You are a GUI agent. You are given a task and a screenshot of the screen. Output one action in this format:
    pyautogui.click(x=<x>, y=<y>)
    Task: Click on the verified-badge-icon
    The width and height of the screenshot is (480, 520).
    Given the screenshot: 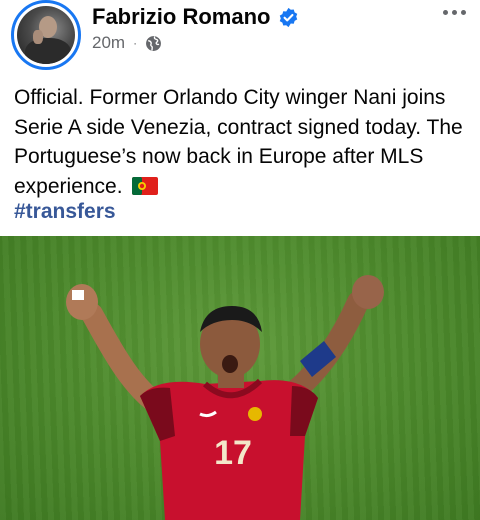 What is the action you would take?
    pyautogui.click(x=289, y=17)
    